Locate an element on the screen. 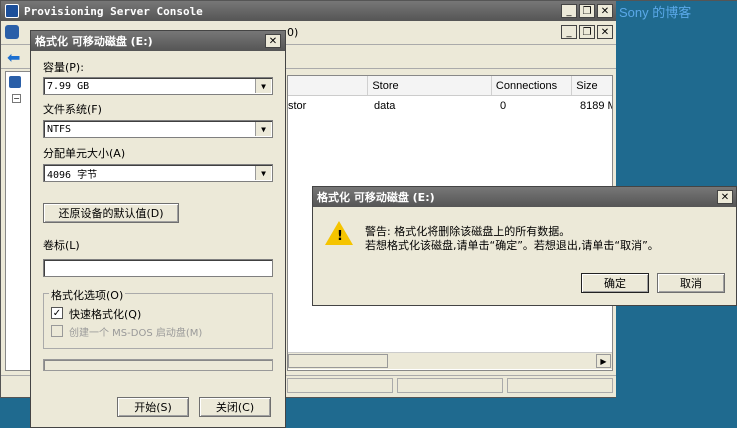 The height and width of the screenshot is (428, 737). capacity-select: 7.99 GB ▼ is located at coordinates (158, 86).